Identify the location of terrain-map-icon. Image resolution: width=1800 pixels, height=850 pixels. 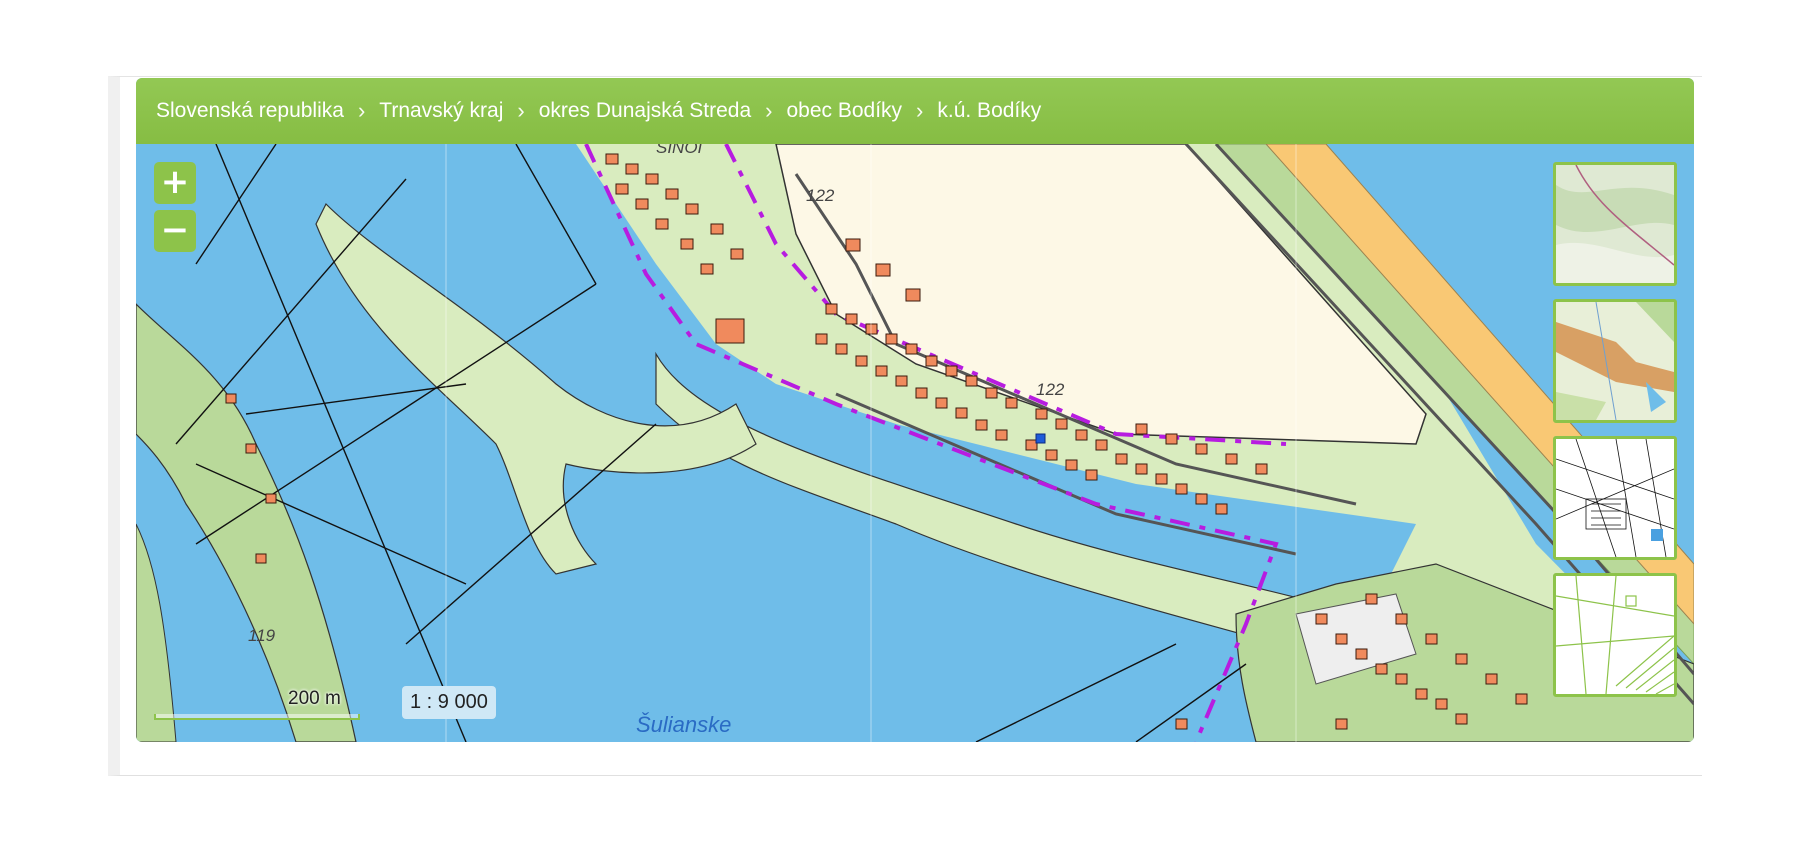
(1615, 224).